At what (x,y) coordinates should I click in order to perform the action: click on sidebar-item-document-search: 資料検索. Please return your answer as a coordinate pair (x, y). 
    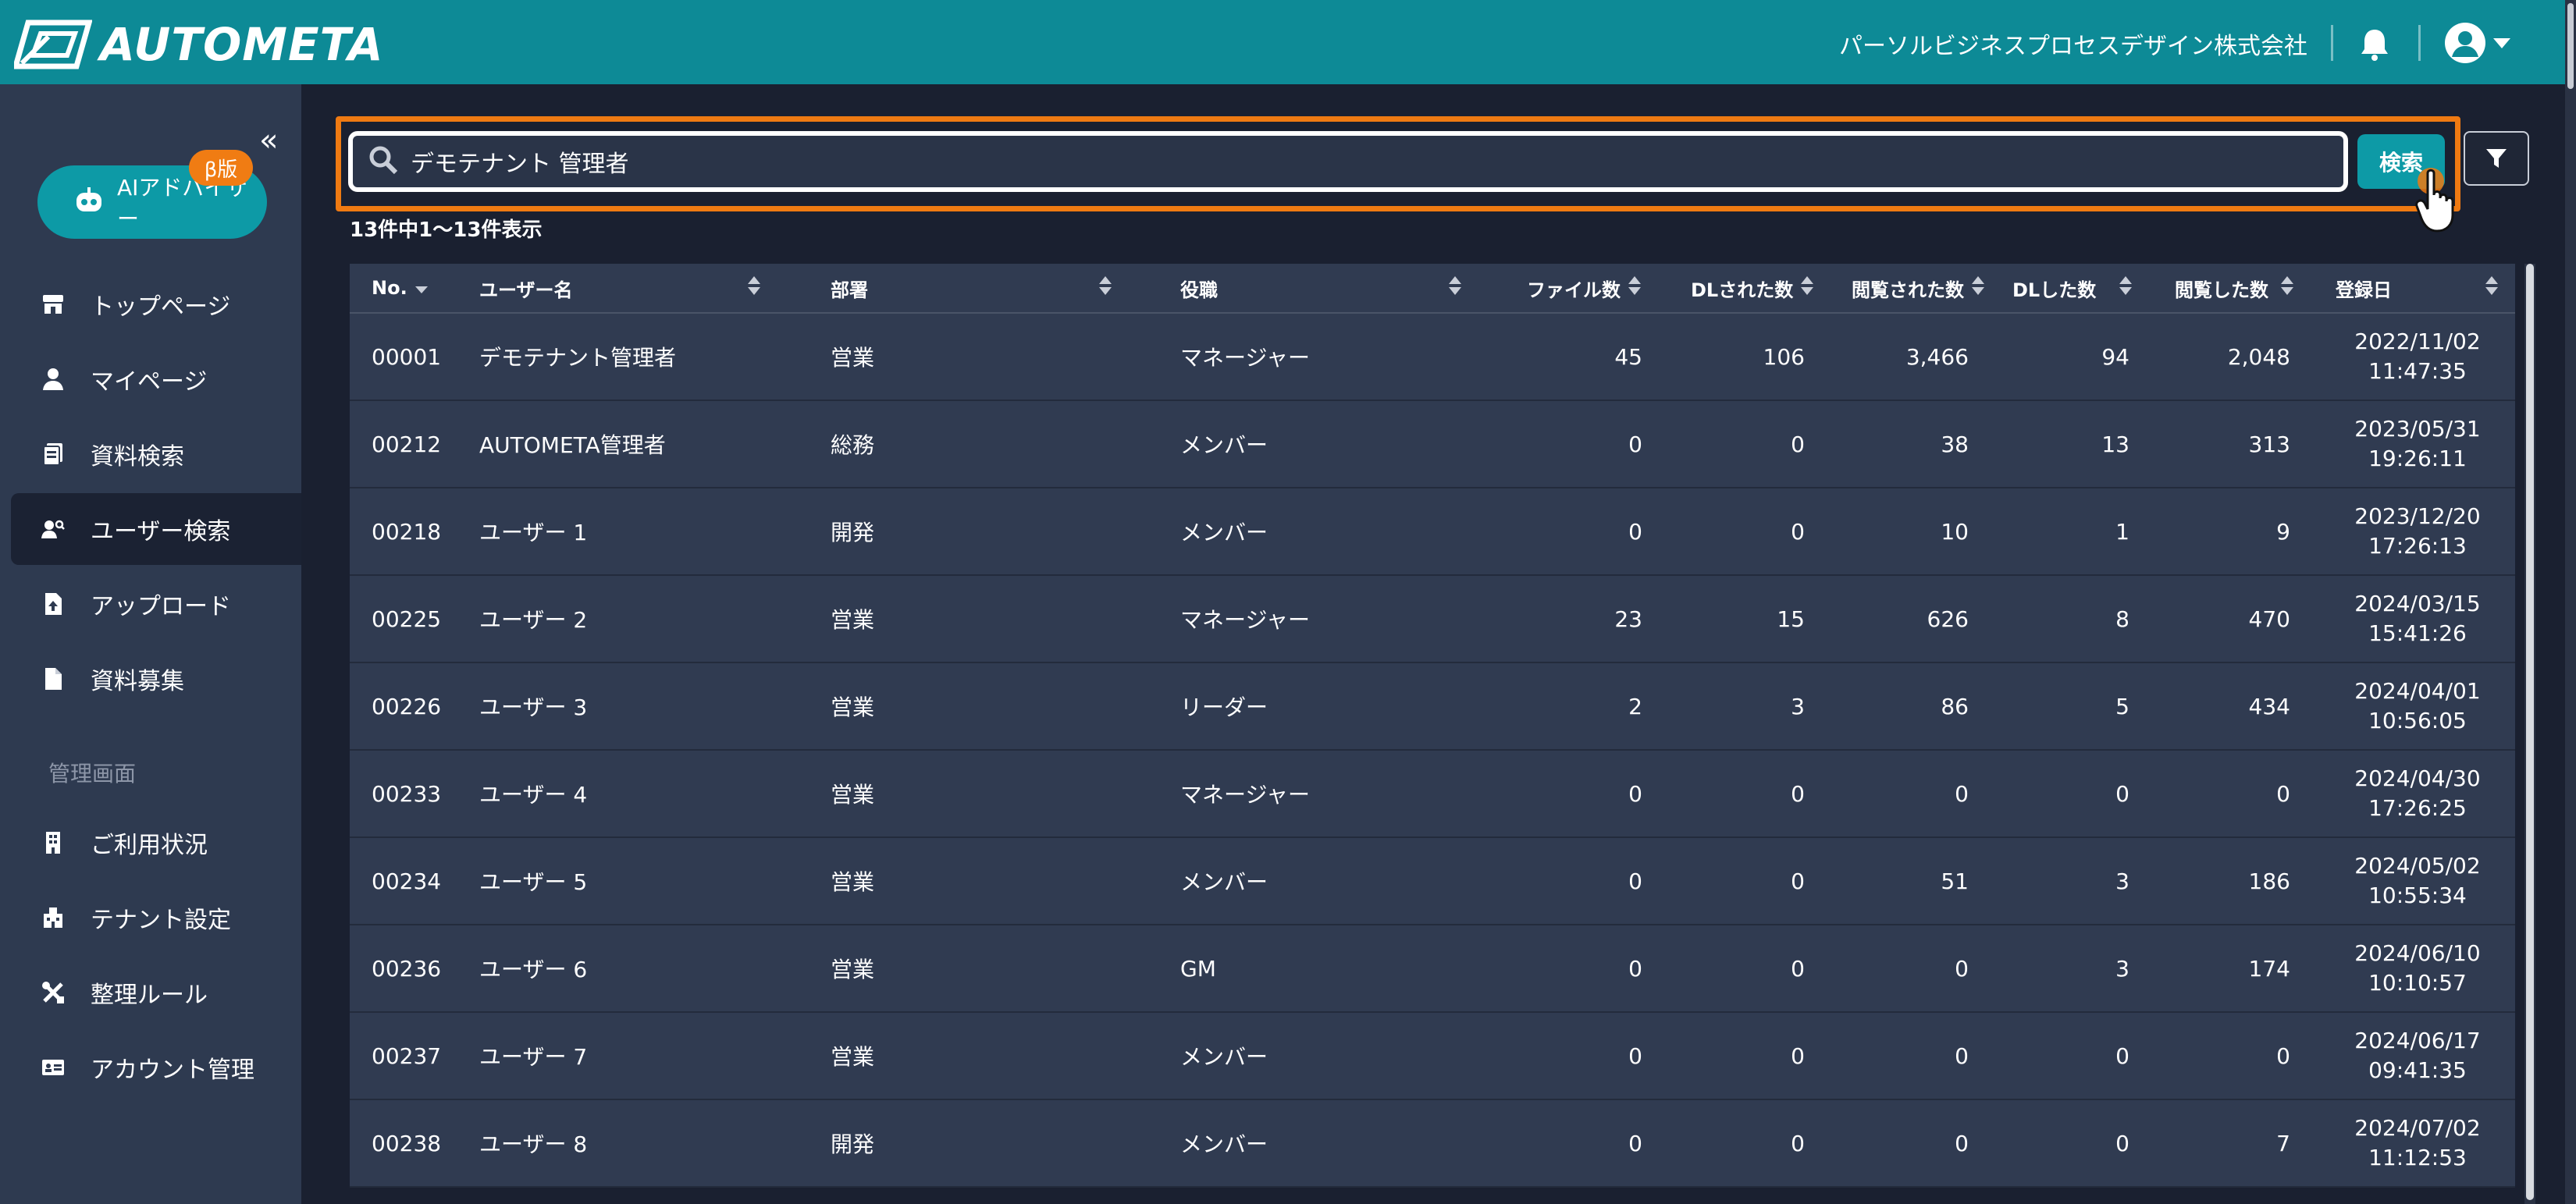
    Looking at the image, I should click on (156, 454).